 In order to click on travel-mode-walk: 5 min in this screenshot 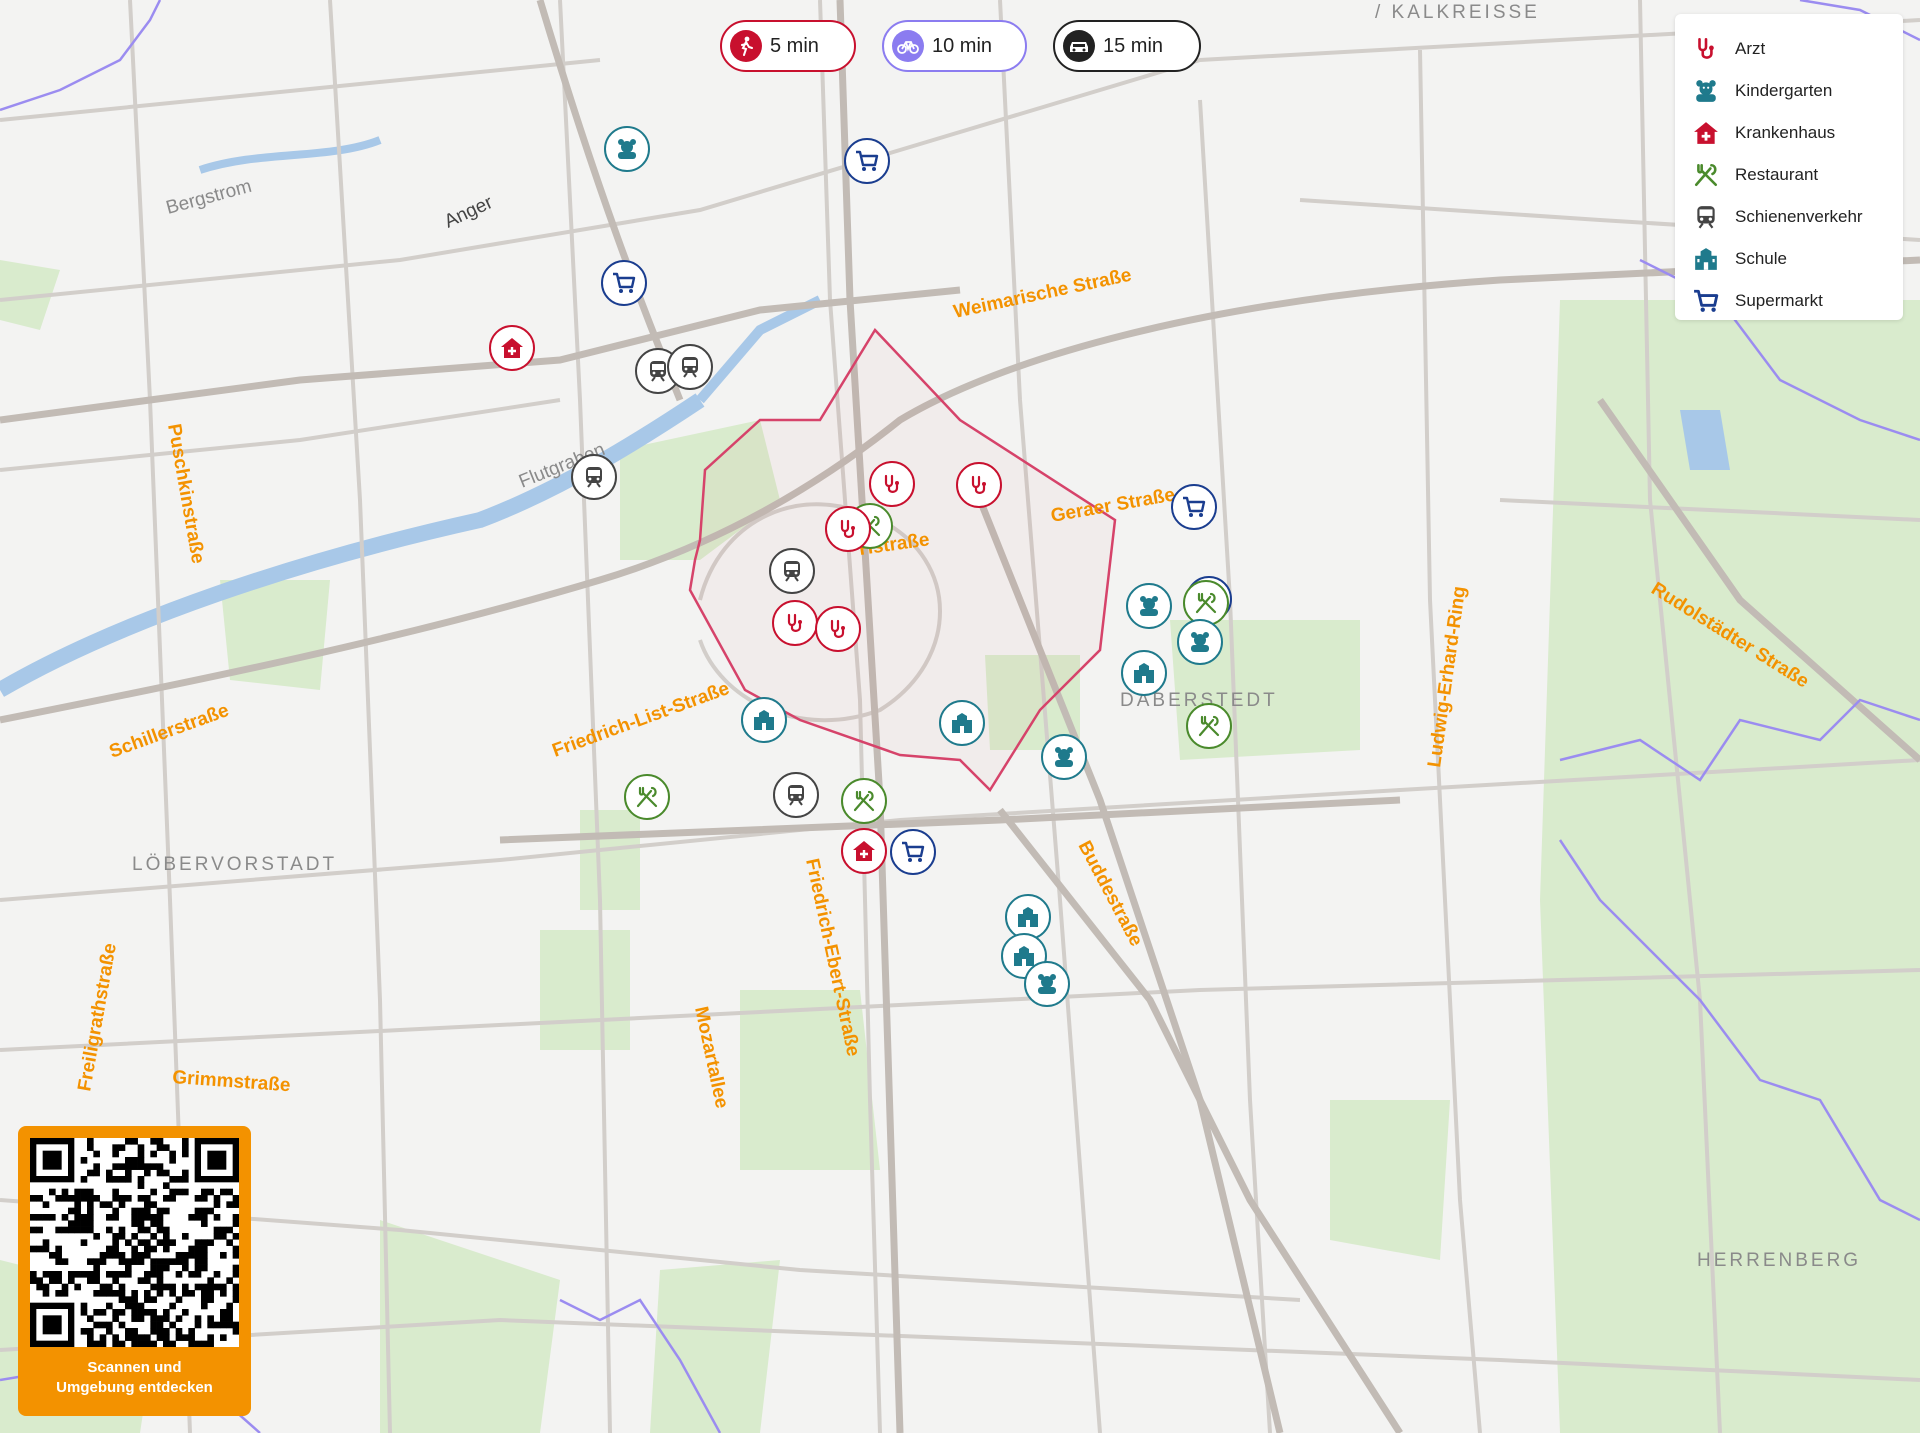, I will do `click(788, 46)`.